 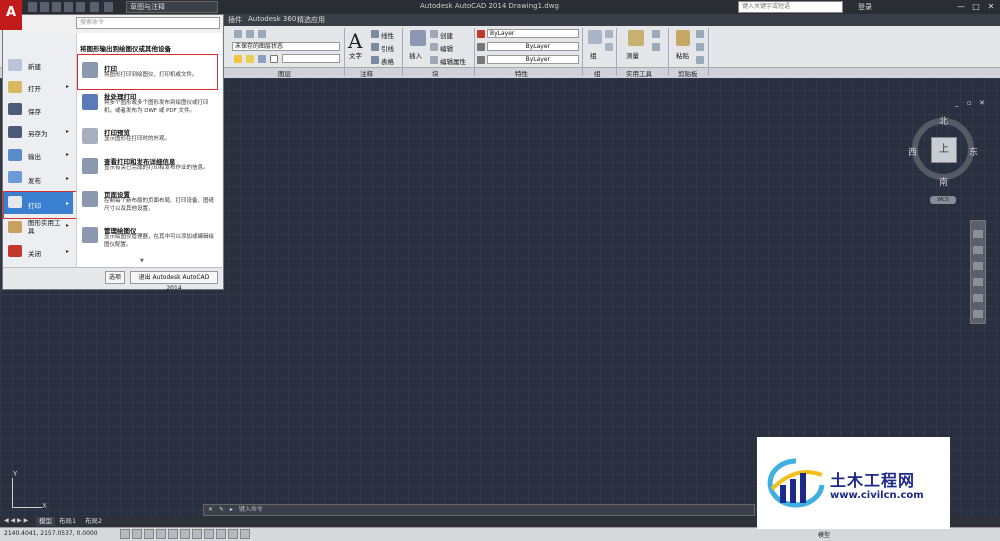 I want to click on lock-icon, so click(x=262, y=59).